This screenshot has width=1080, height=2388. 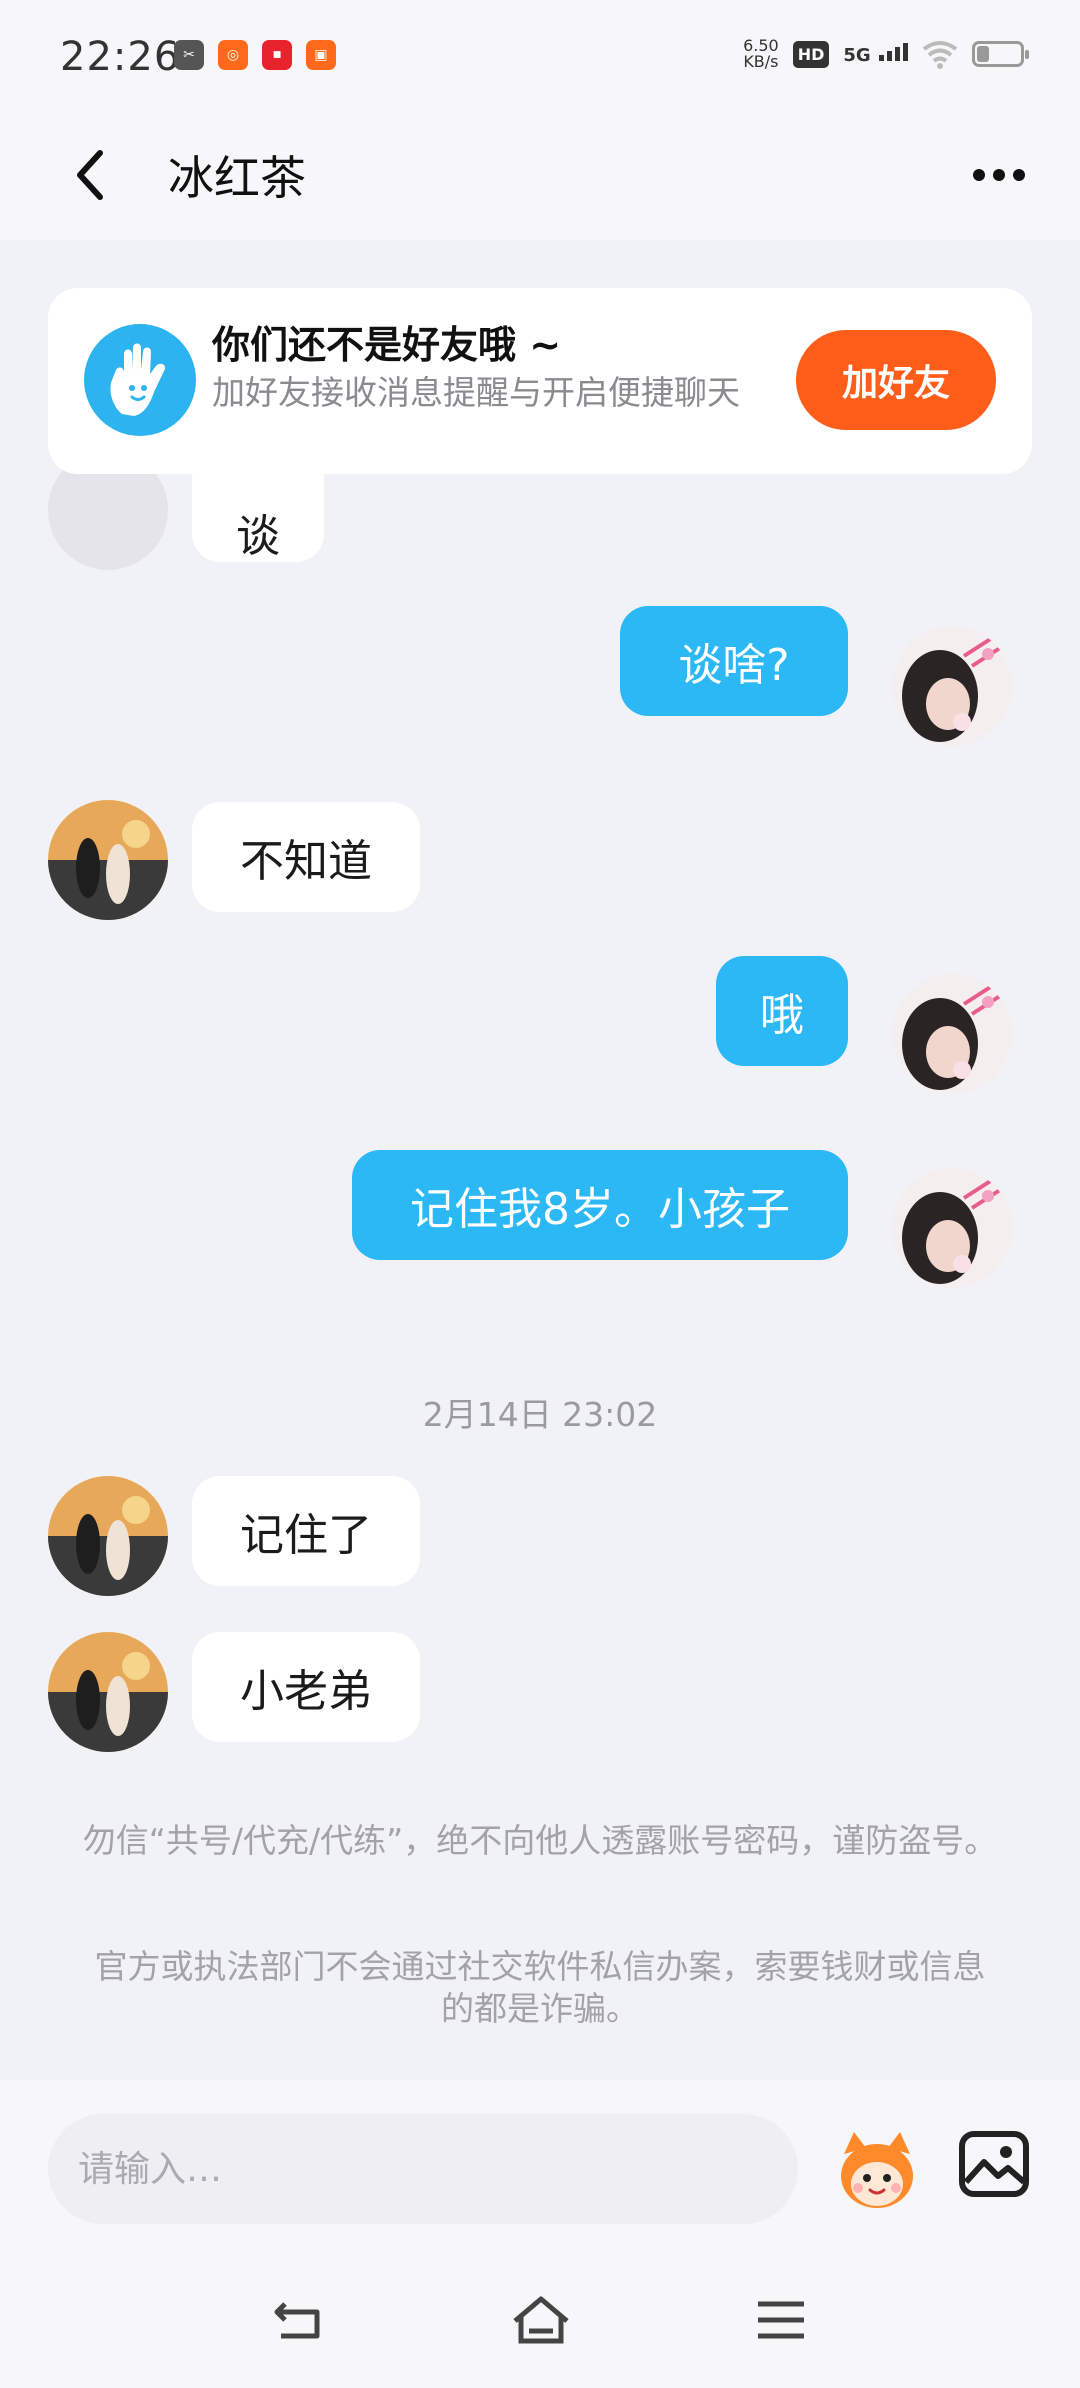 I want to click on notification-icons: ✂ ◎ ■ ▣, so click(x=255, y=55).